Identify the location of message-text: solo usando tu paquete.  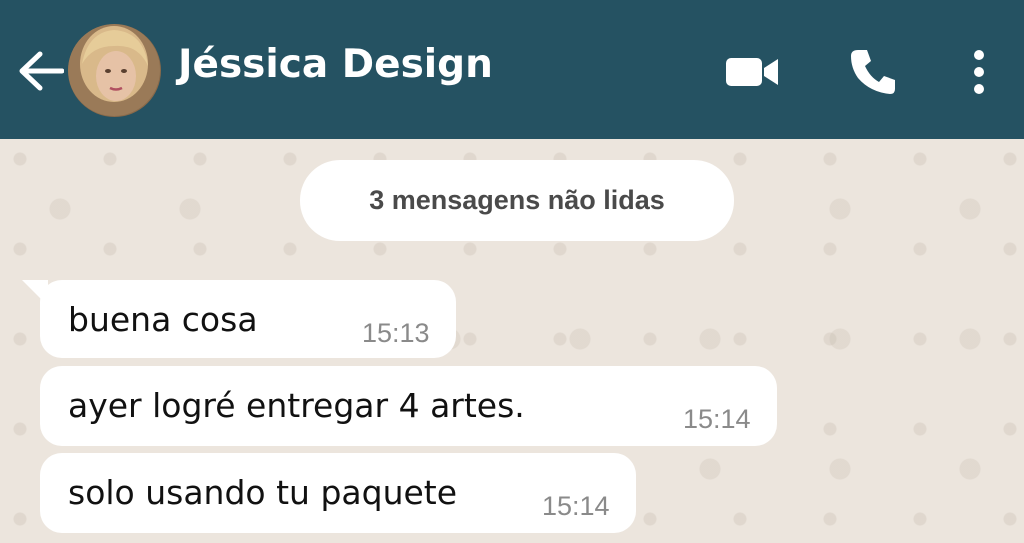
(263, 492).